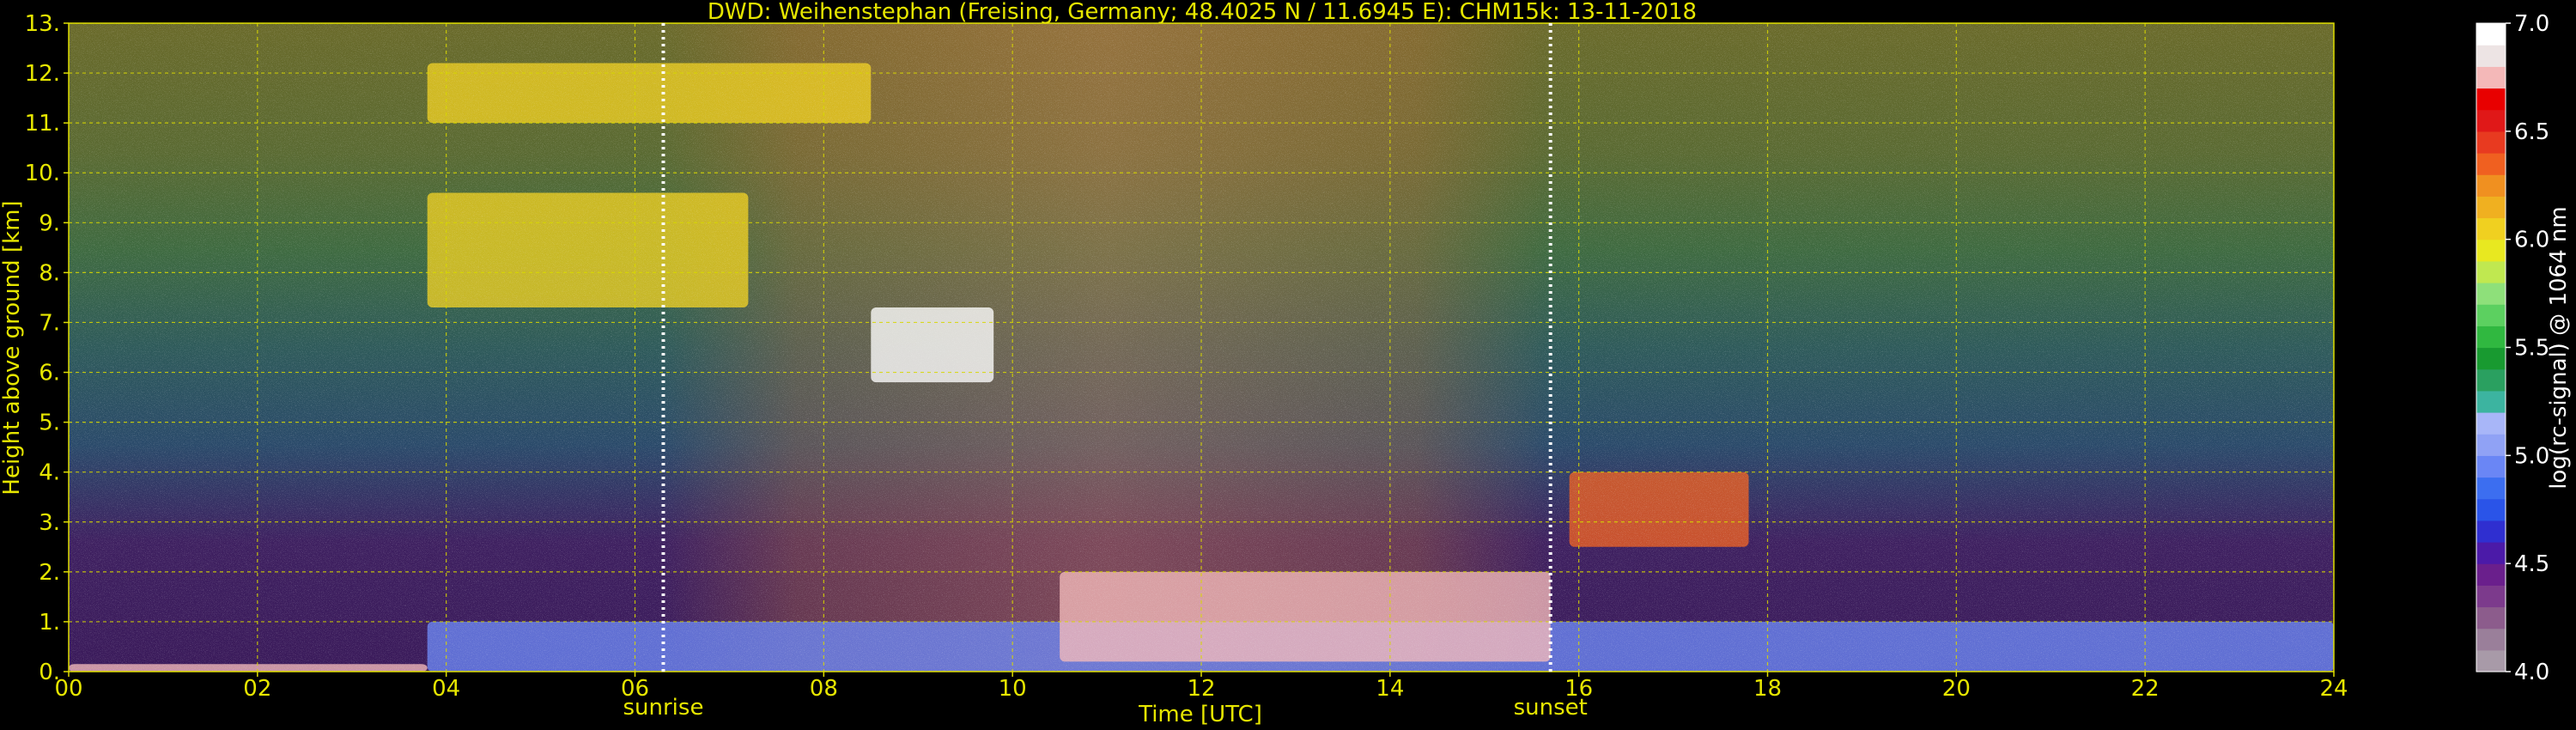 Image resolution: width=2576 pixels, height=730 pixels. I want to click on colorbar-tick-label: 6.5, so click(2531, 132).